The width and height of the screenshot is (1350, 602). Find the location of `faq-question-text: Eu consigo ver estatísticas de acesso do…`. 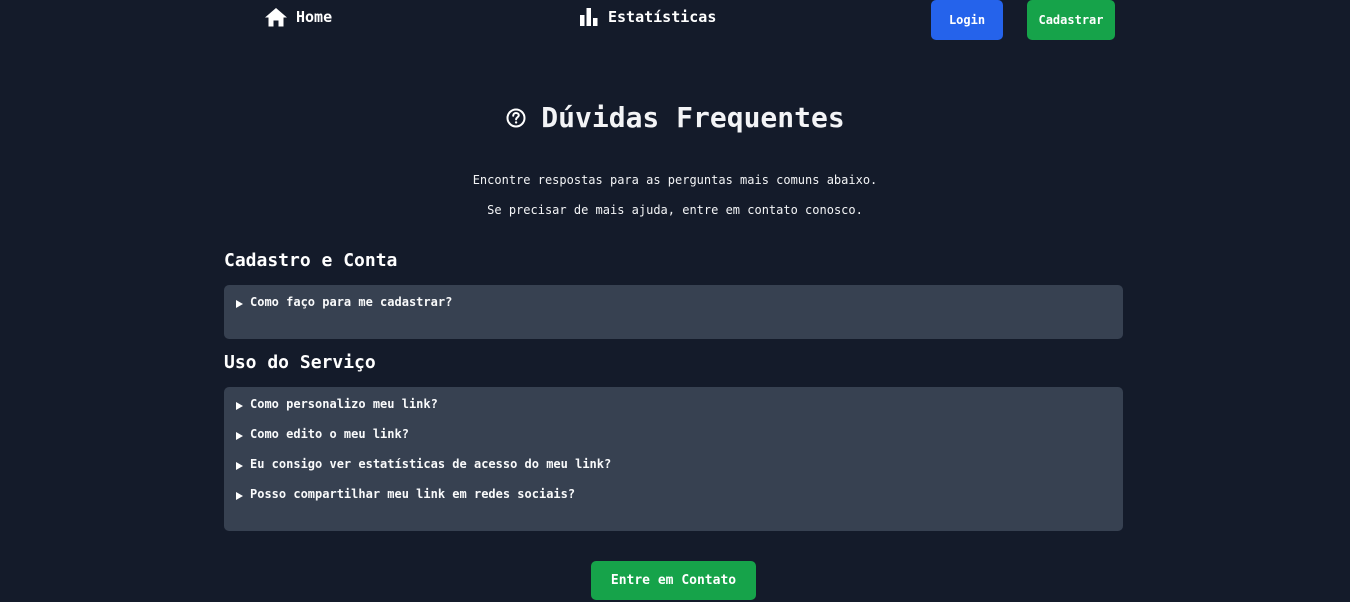

faq-question-text: Eu consigo ver estatísticas de acesso do… is located at coordinates (431, 464).